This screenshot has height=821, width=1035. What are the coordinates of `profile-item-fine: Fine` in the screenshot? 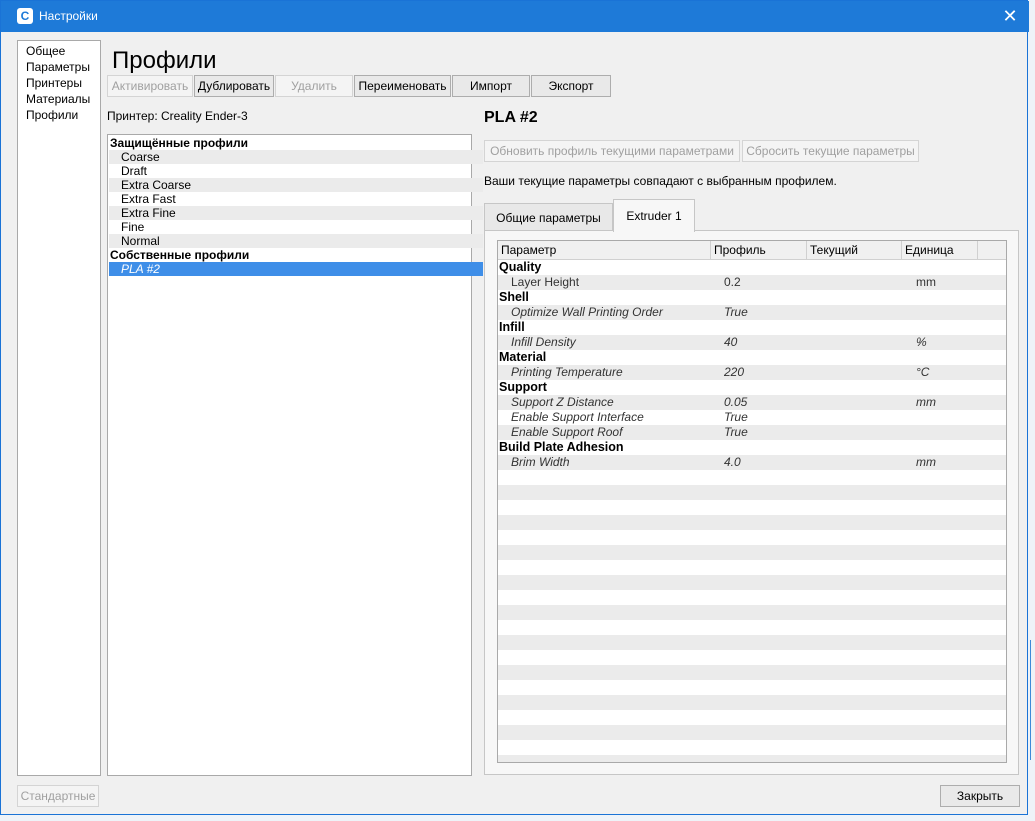 It's located at (296, 227).